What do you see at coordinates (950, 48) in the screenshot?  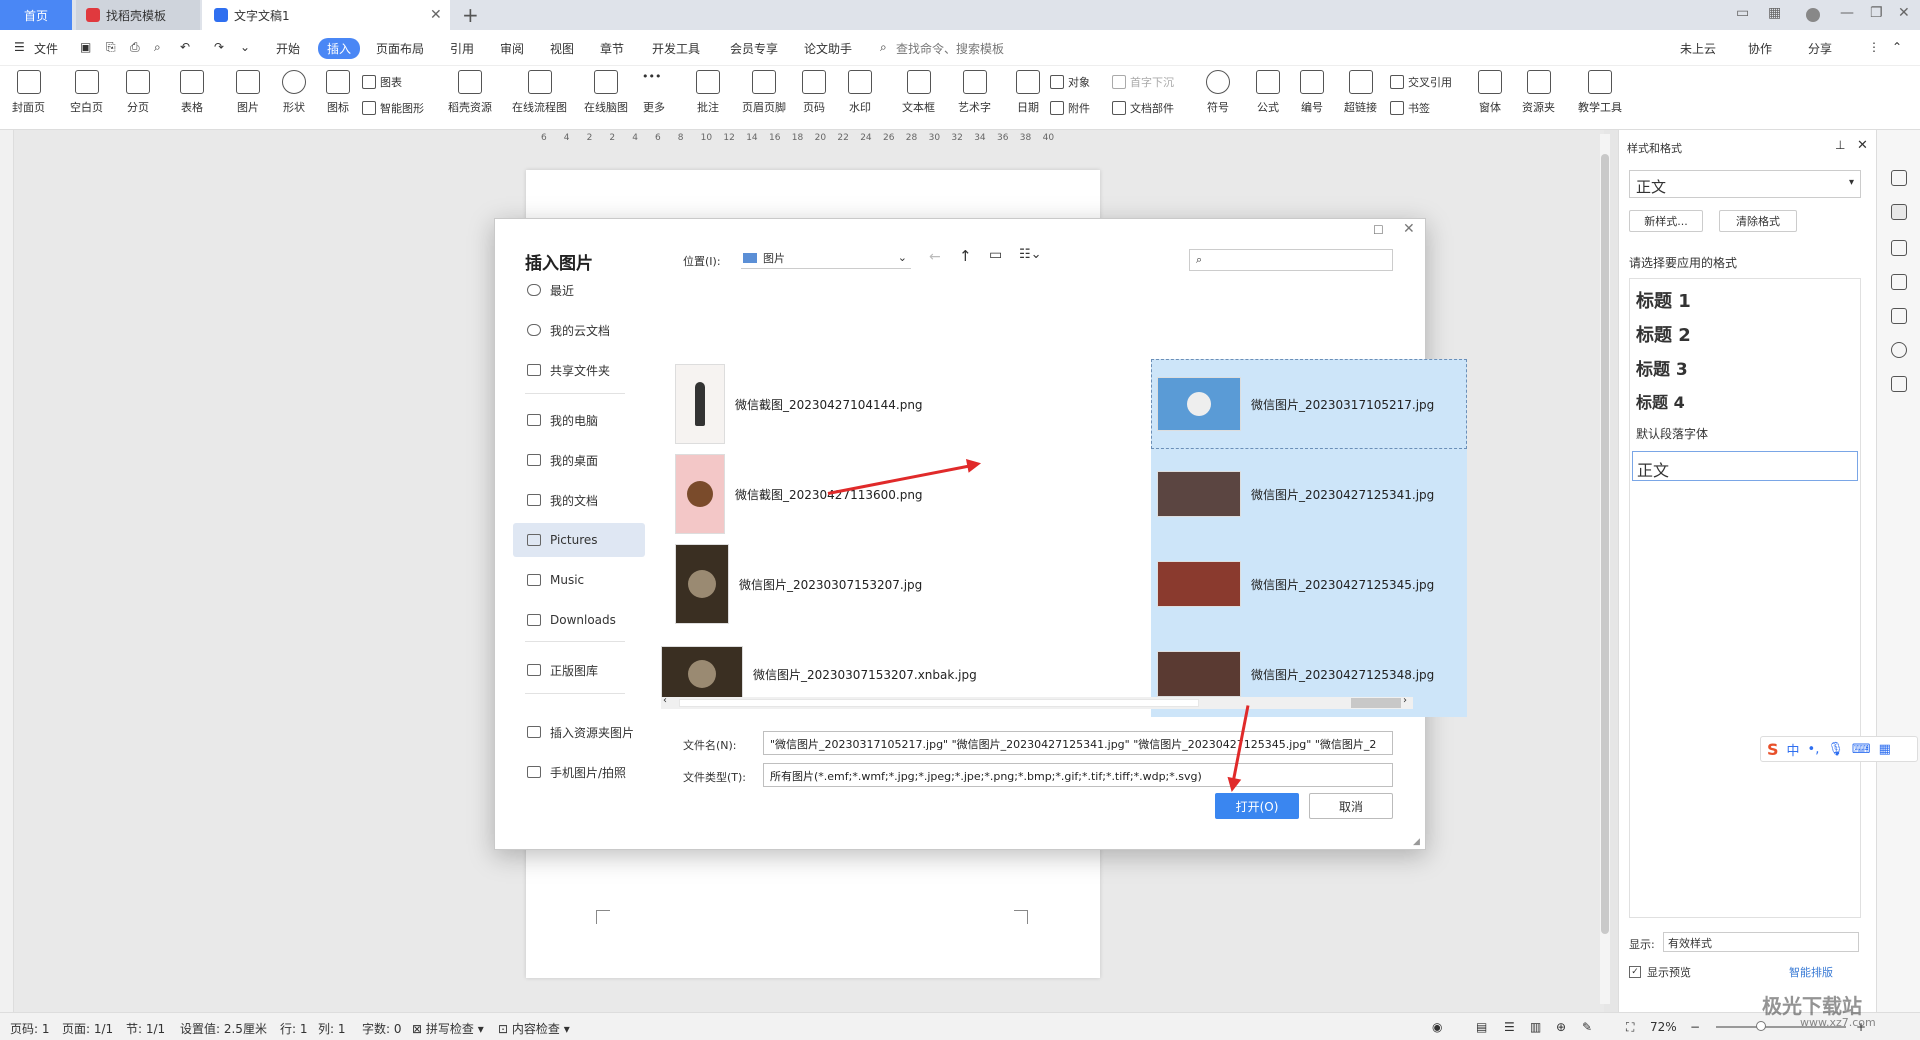 I see `command-search: 查找命令、搜索模板` at bounding box center [950, 48].